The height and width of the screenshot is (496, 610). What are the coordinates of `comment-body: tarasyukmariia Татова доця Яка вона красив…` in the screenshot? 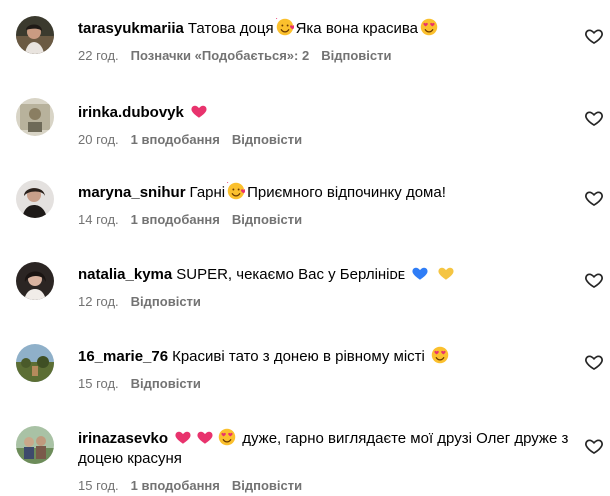 It's located at (324, 41).